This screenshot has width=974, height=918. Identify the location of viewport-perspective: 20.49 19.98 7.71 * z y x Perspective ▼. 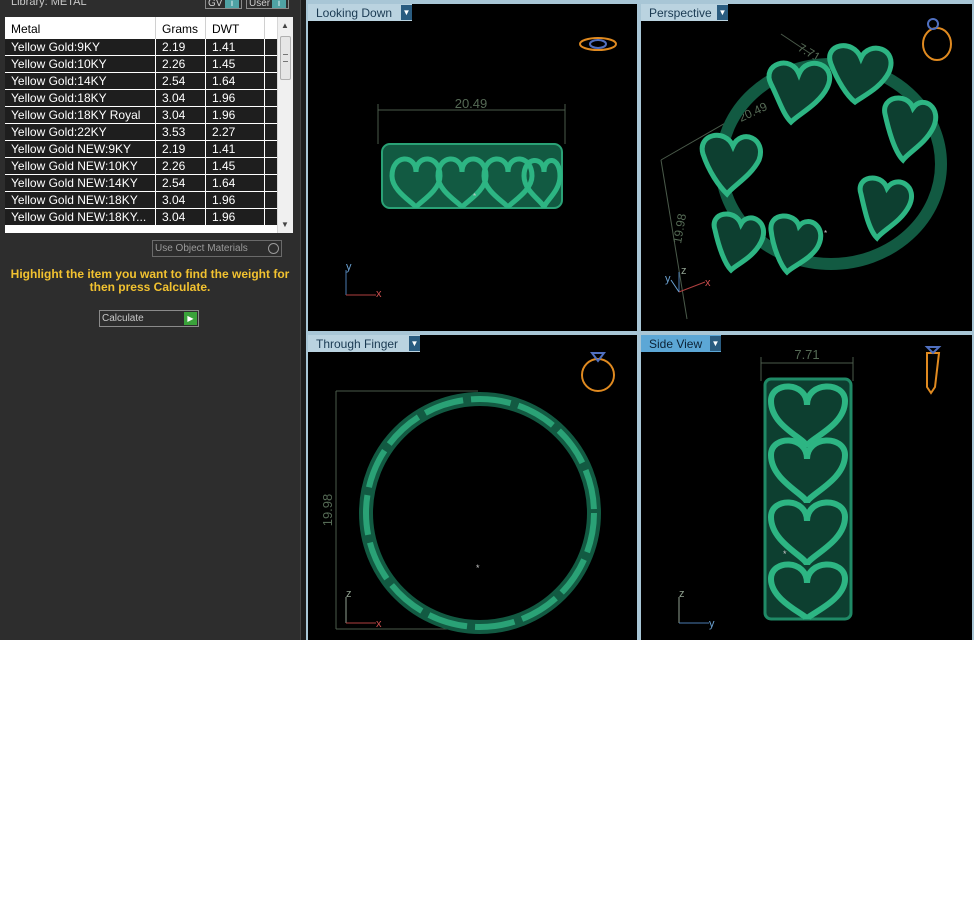
(806, 167).